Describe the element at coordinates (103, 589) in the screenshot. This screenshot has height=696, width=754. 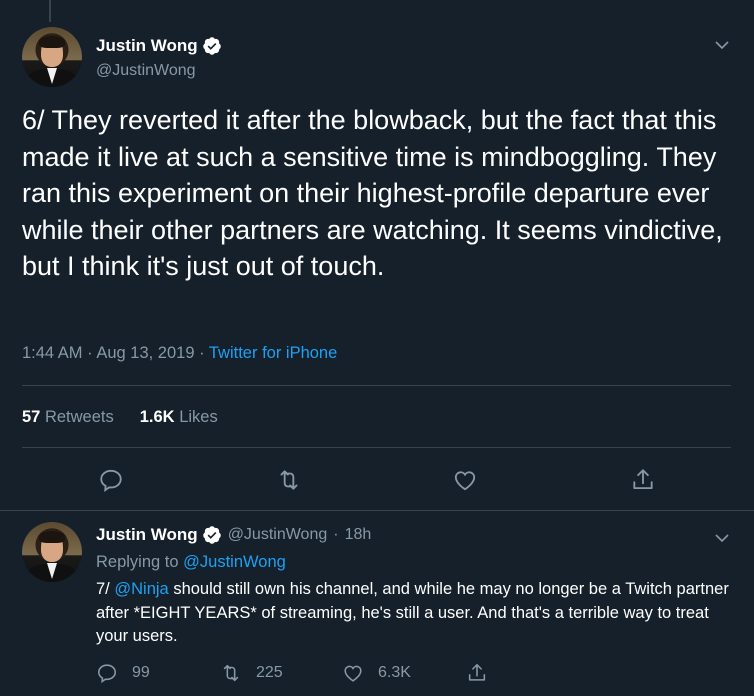
I see `reply-text-prefix: 7/` at that location.